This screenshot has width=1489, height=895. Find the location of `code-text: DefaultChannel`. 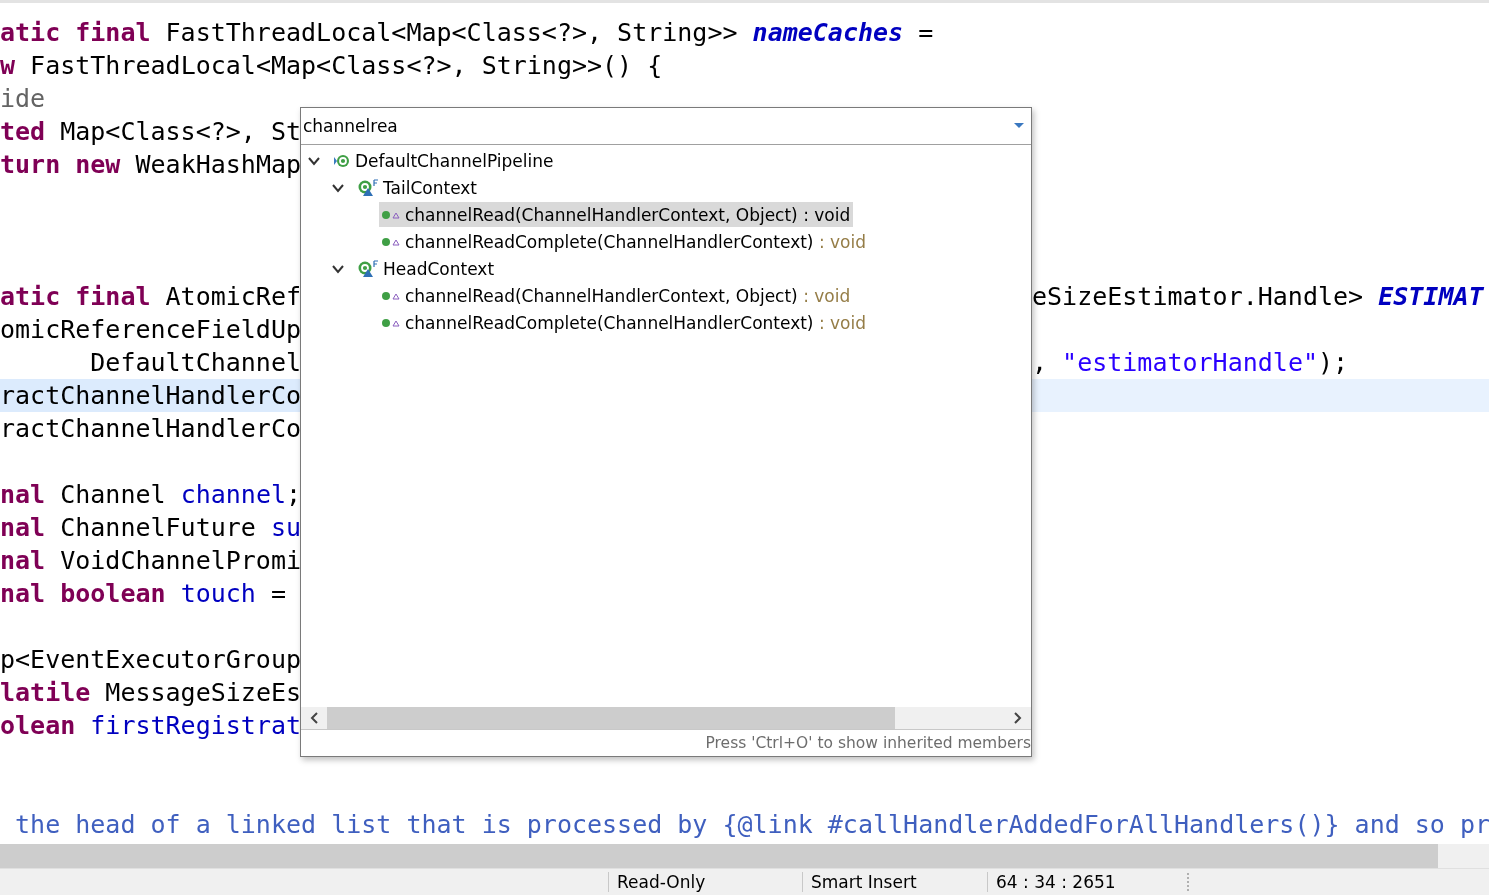

code-text: DefaultChannel is located at coordinates (195, 362).